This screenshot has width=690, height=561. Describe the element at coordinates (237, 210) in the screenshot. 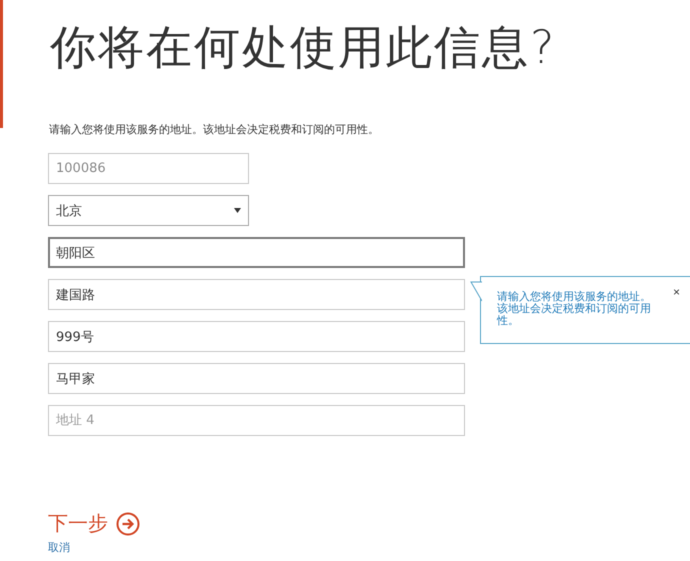

I see `caret-icon` at that location.